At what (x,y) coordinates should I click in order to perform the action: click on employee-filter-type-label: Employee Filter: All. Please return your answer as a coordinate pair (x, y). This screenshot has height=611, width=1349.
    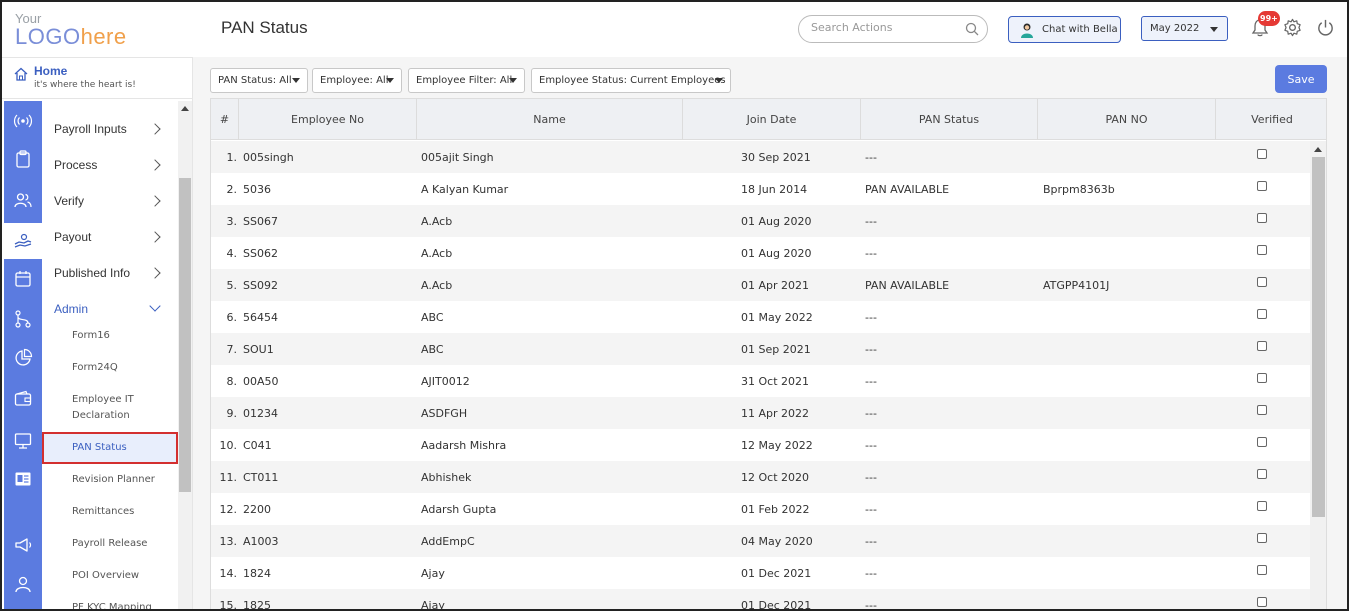
    Looking at the image, I should click on (464, 80).